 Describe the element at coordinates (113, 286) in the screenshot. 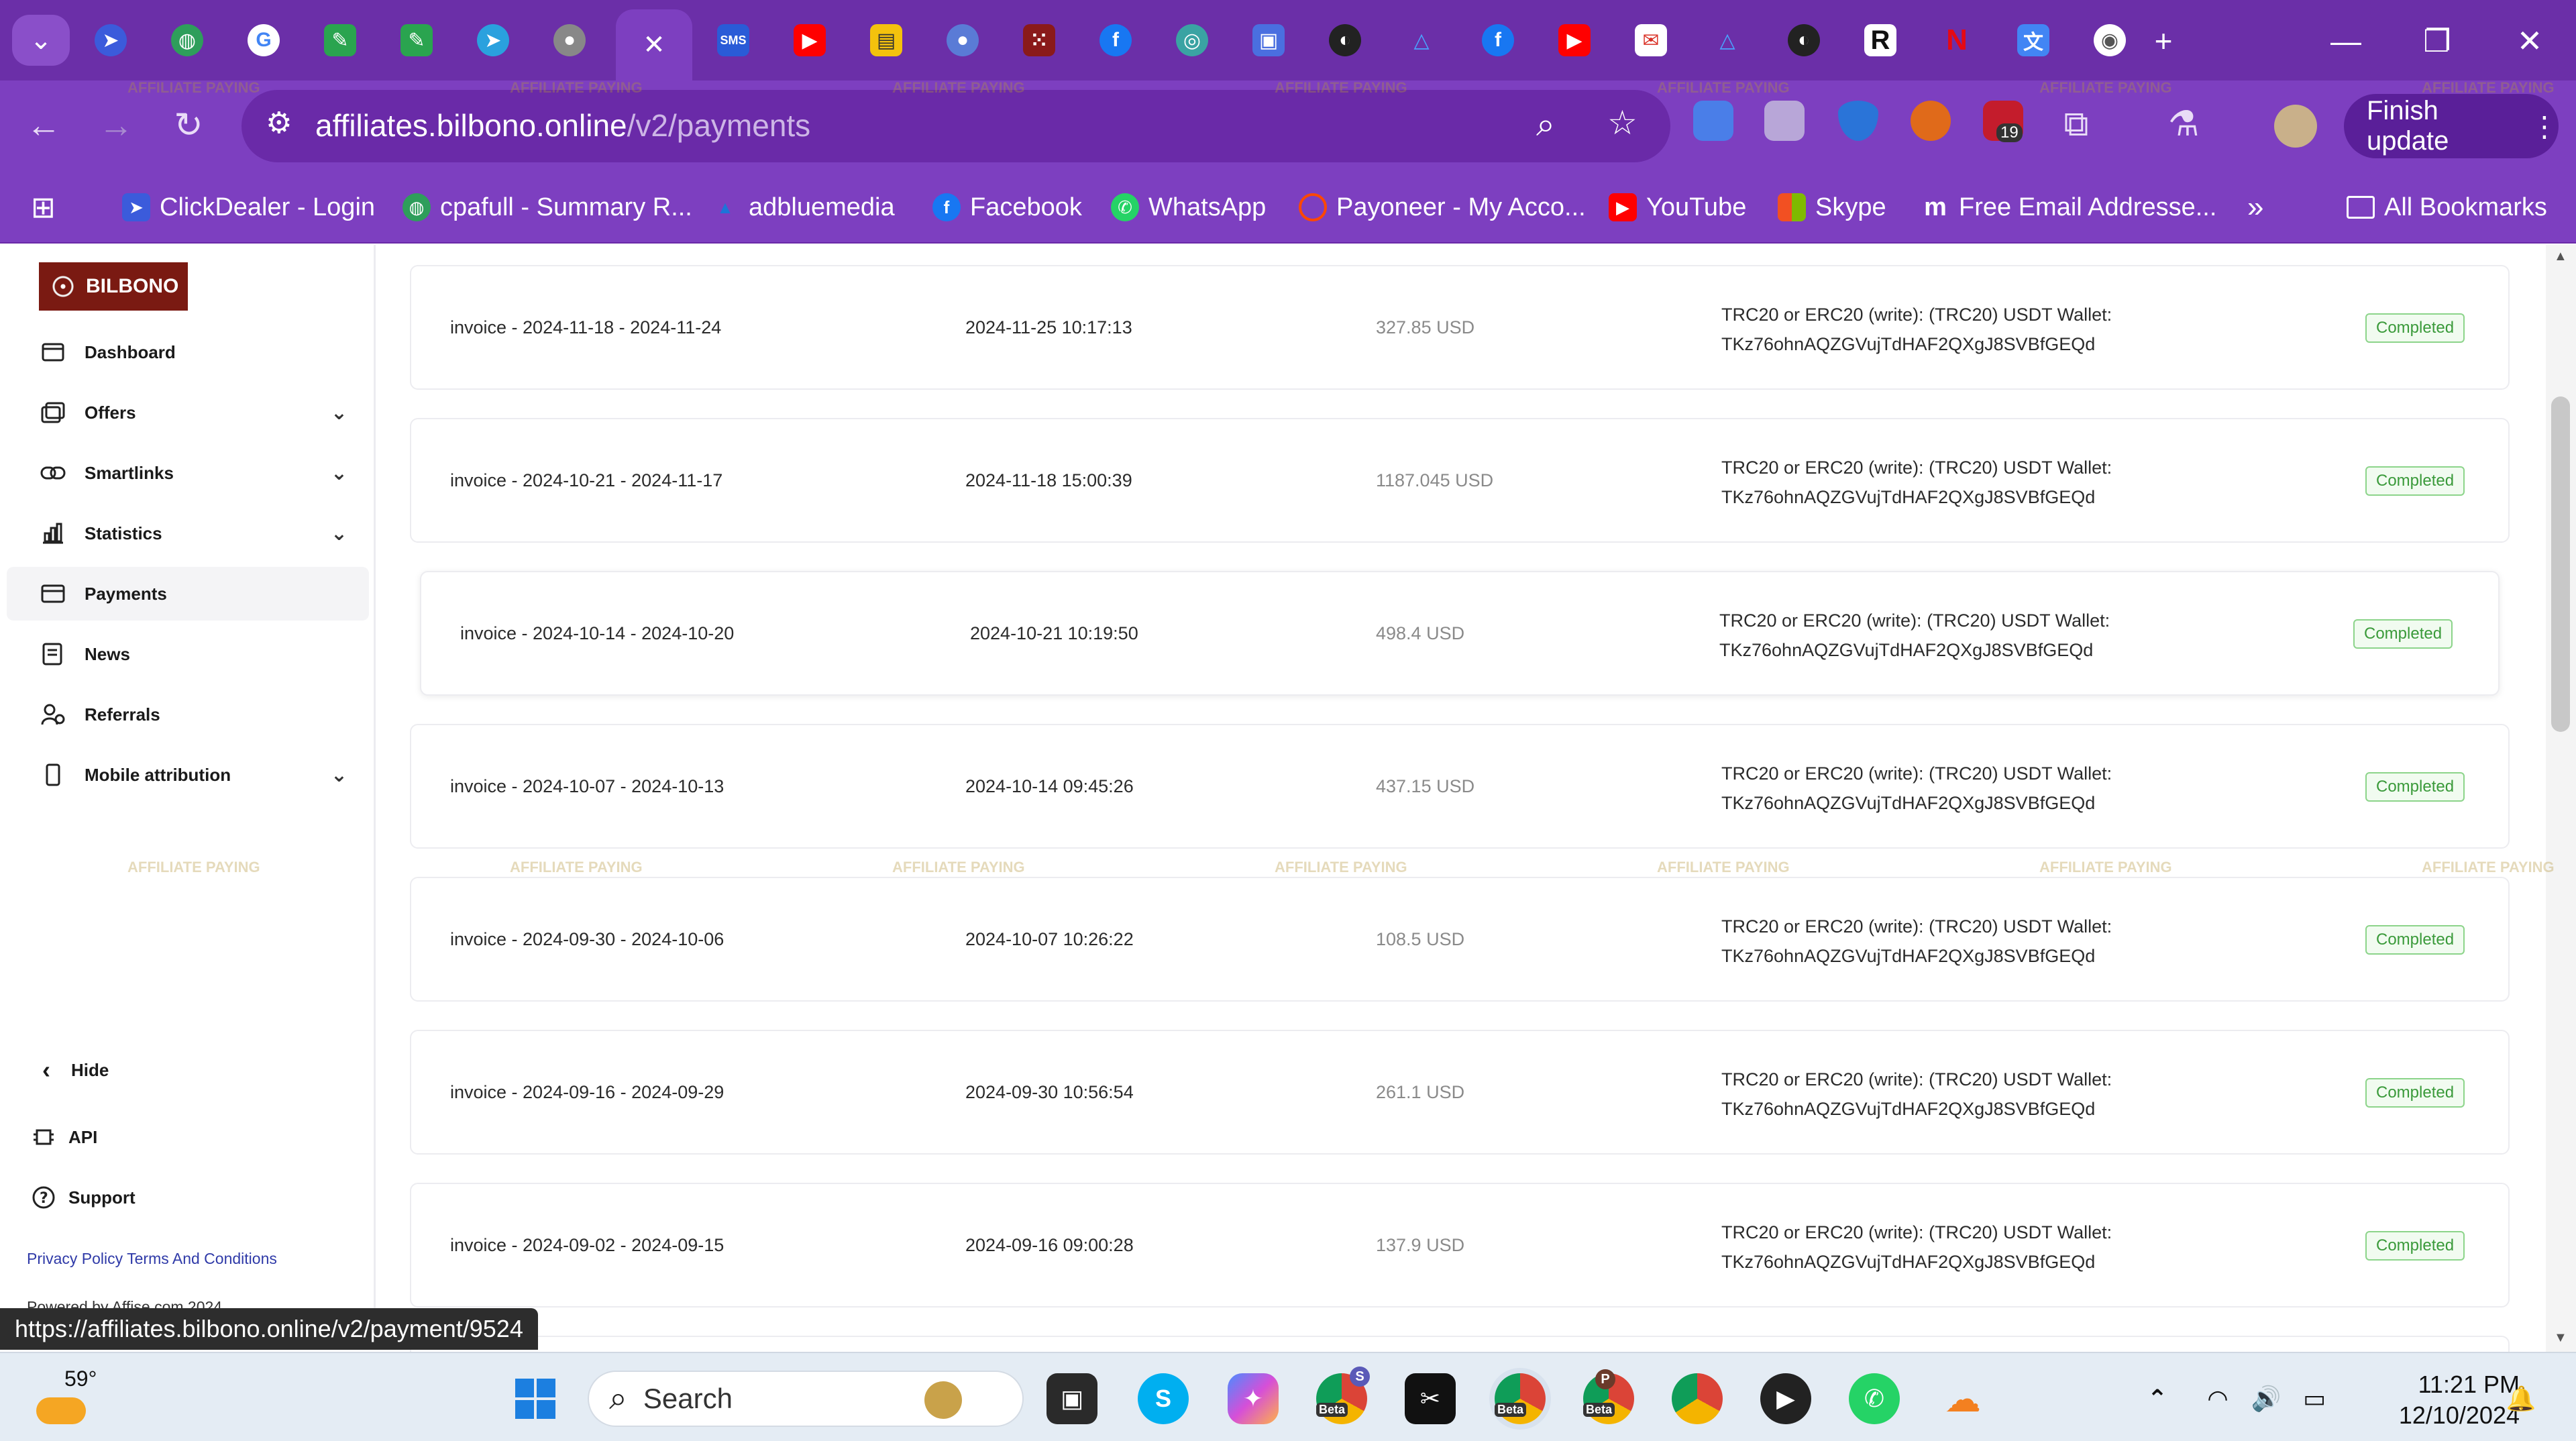

I see `bilbono-logo: BILBONO` at that location.